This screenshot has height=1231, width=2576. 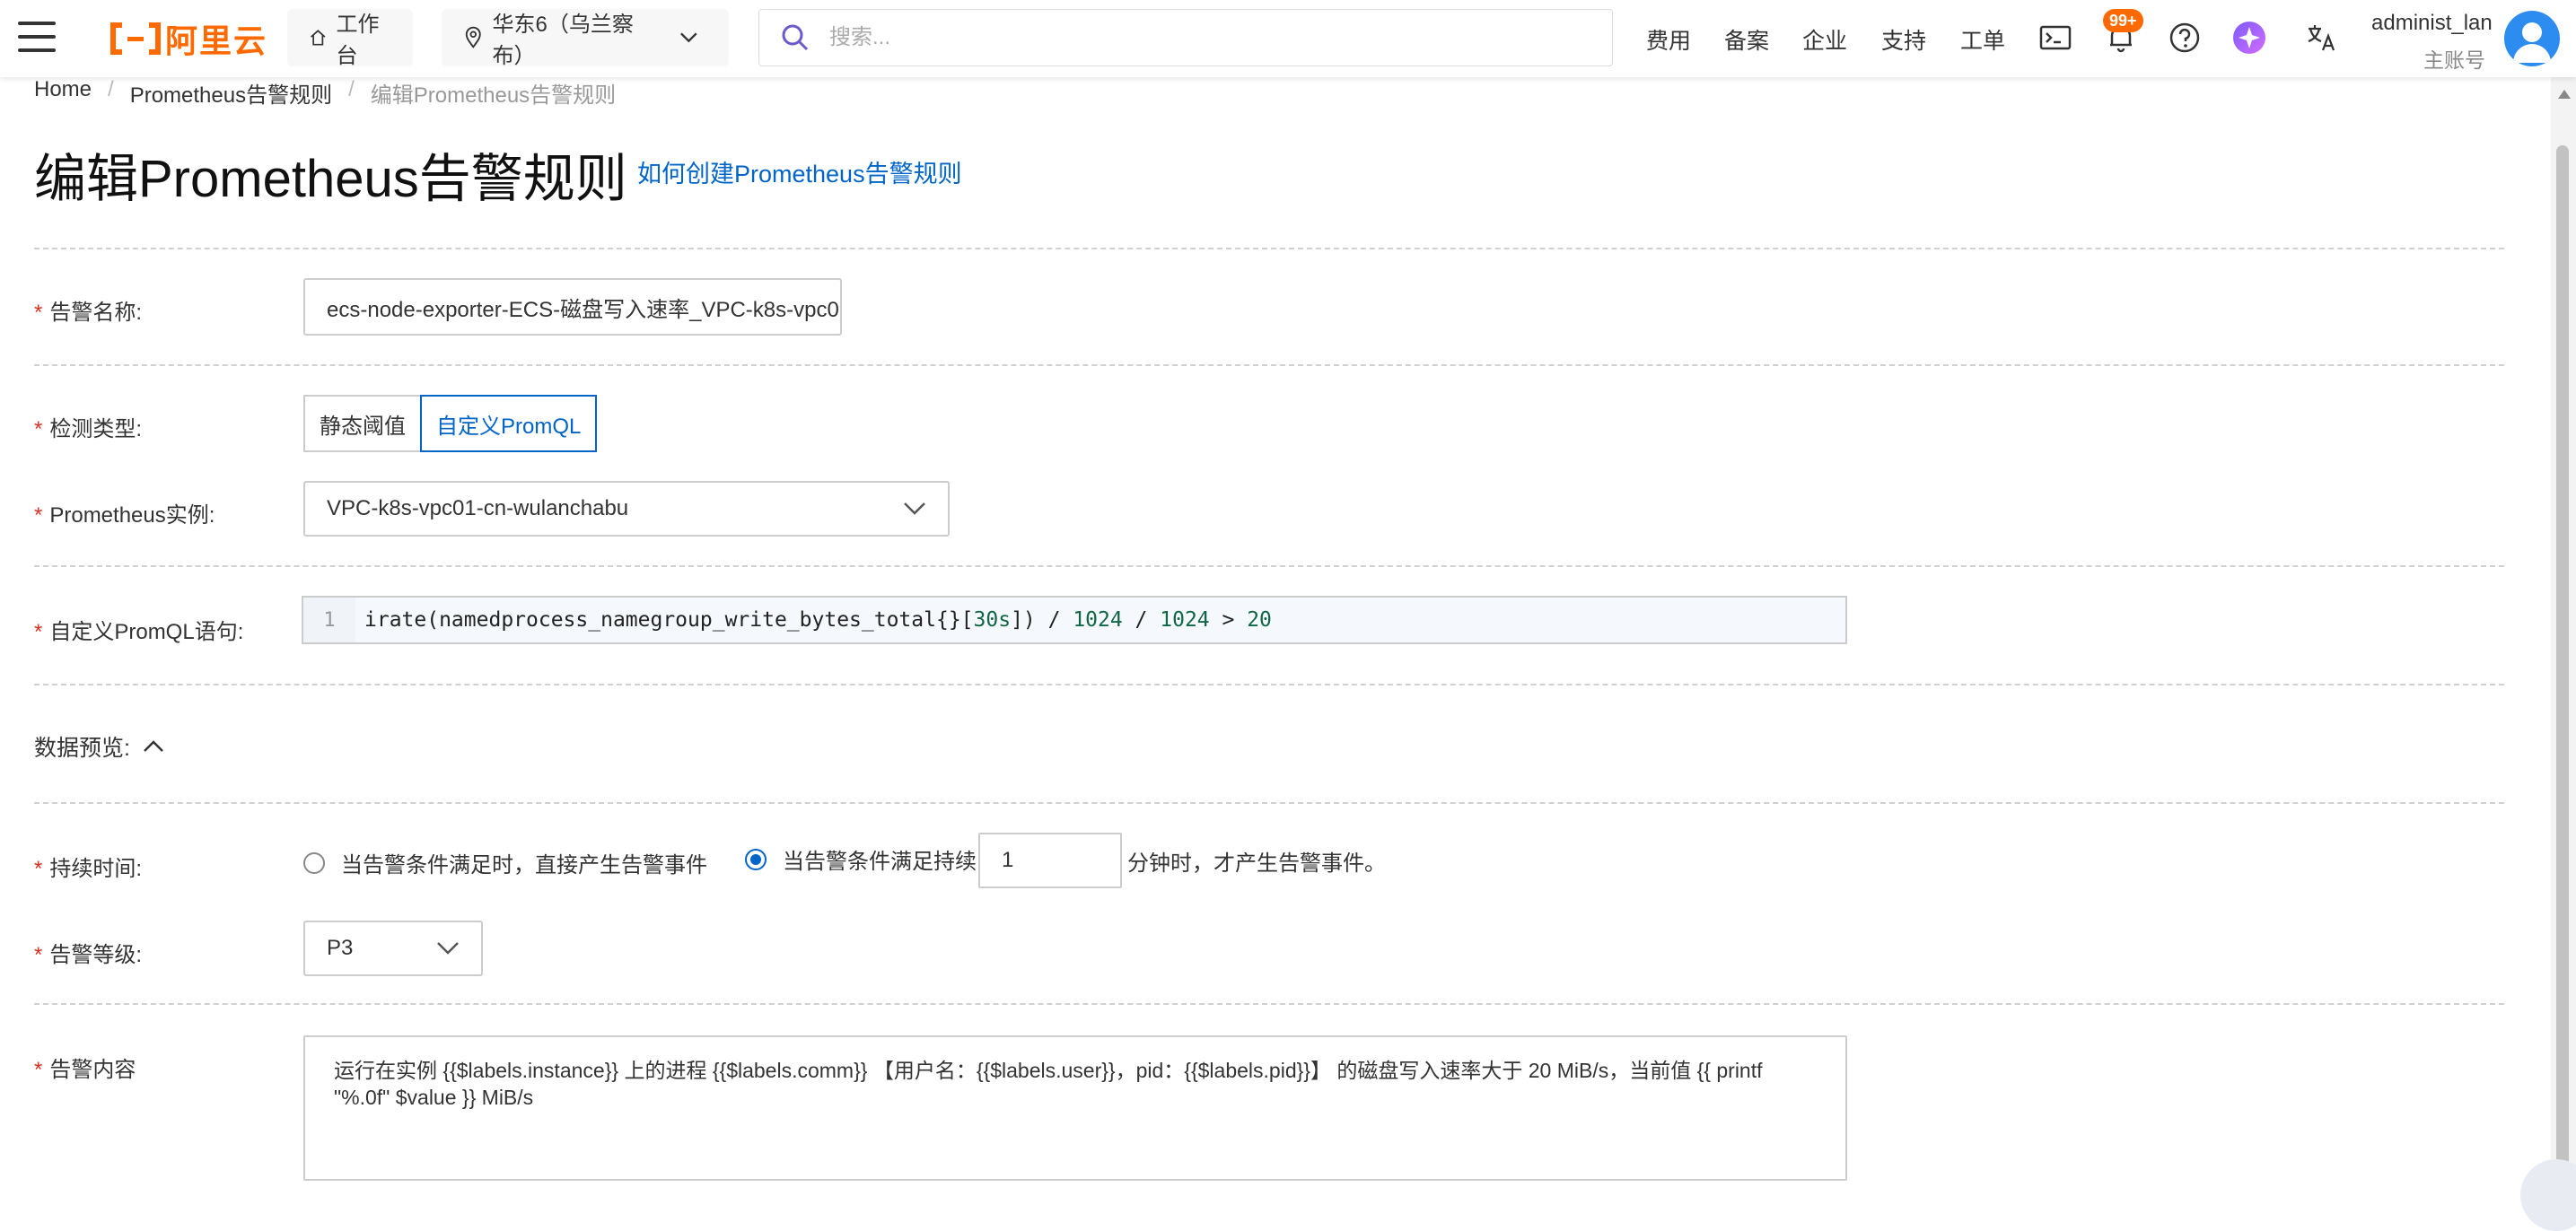 I want to click on detect-type-toggle: 静态阈值 自定义PromQL, so click(x=450, y=423).